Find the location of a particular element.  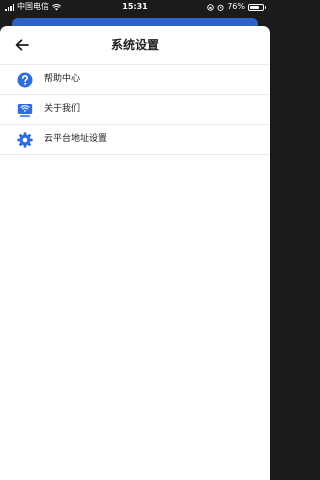

battery-tip is located at coordinates (265, 7).